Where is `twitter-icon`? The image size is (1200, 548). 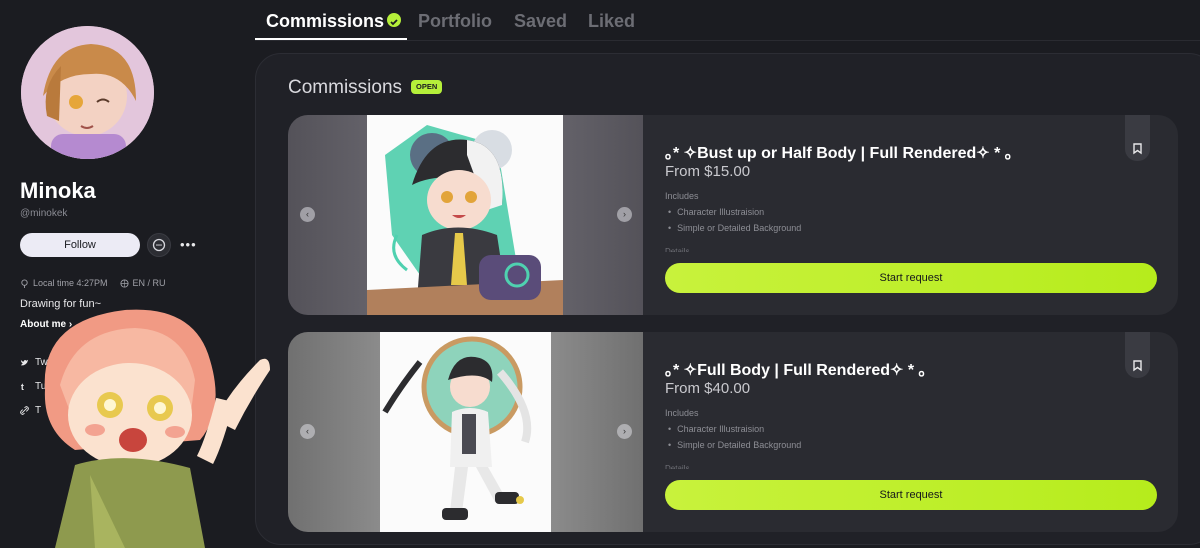 twitter-icon is located at coordinates (24, 362).